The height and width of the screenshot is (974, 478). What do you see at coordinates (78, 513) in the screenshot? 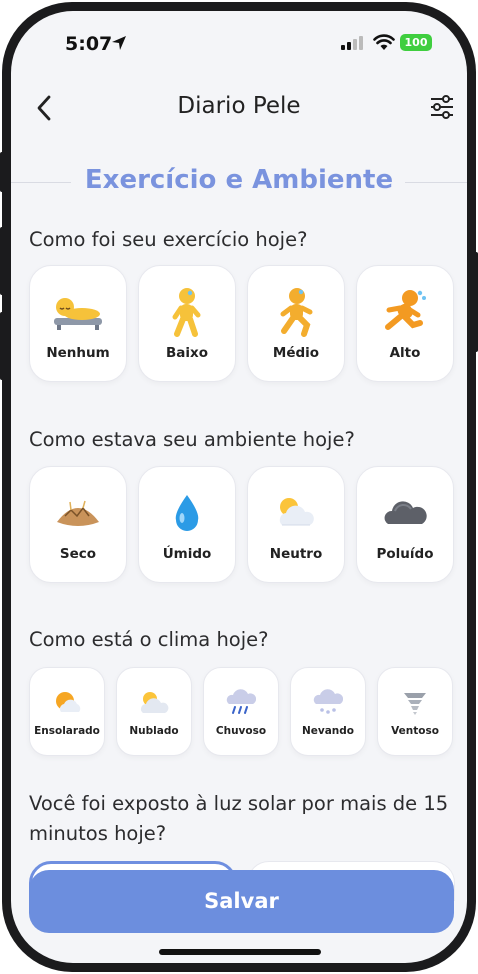
I see `dry-ground-icon` at bounding box center [78, 513].